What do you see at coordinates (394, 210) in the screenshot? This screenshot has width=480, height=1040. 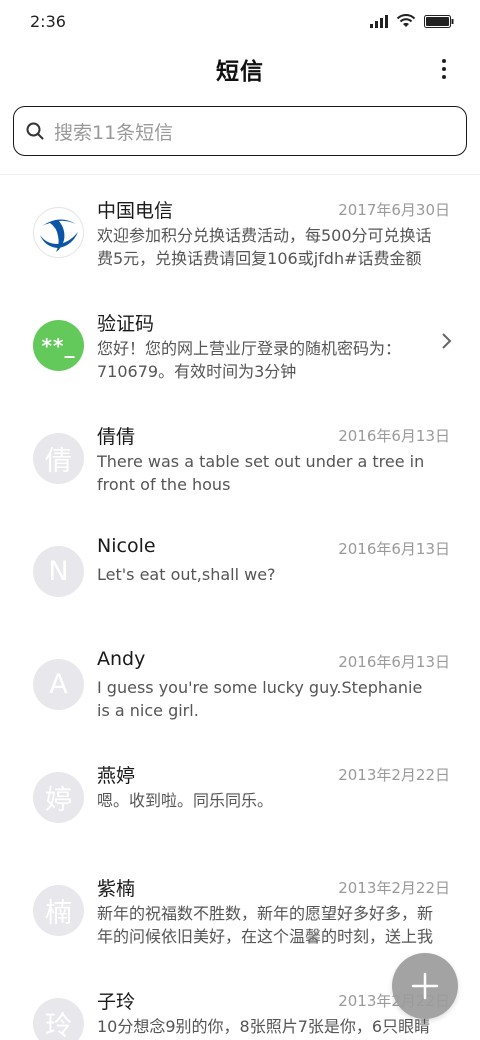 I see `message-date: 2017年6月30日` at bounding box center [394, 210].